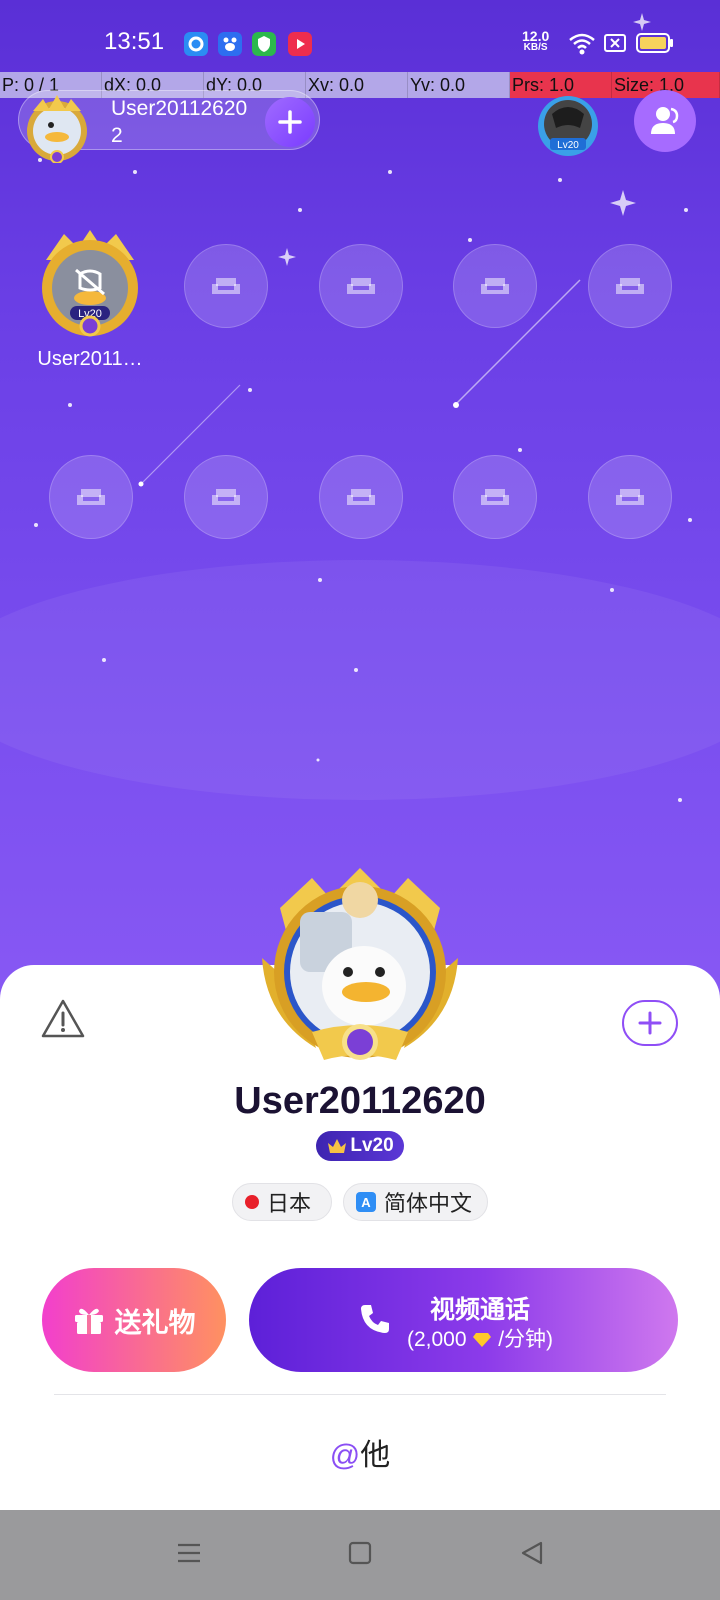  I want to click on warning-icon, so click(63, 1019).